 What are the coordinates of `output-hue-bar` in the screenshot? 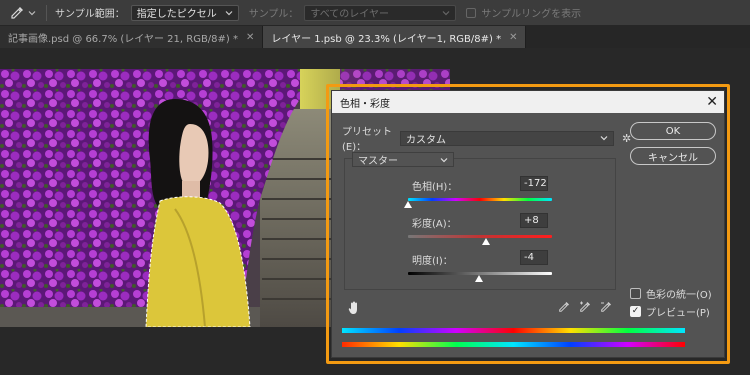 It's located at (513, 344).